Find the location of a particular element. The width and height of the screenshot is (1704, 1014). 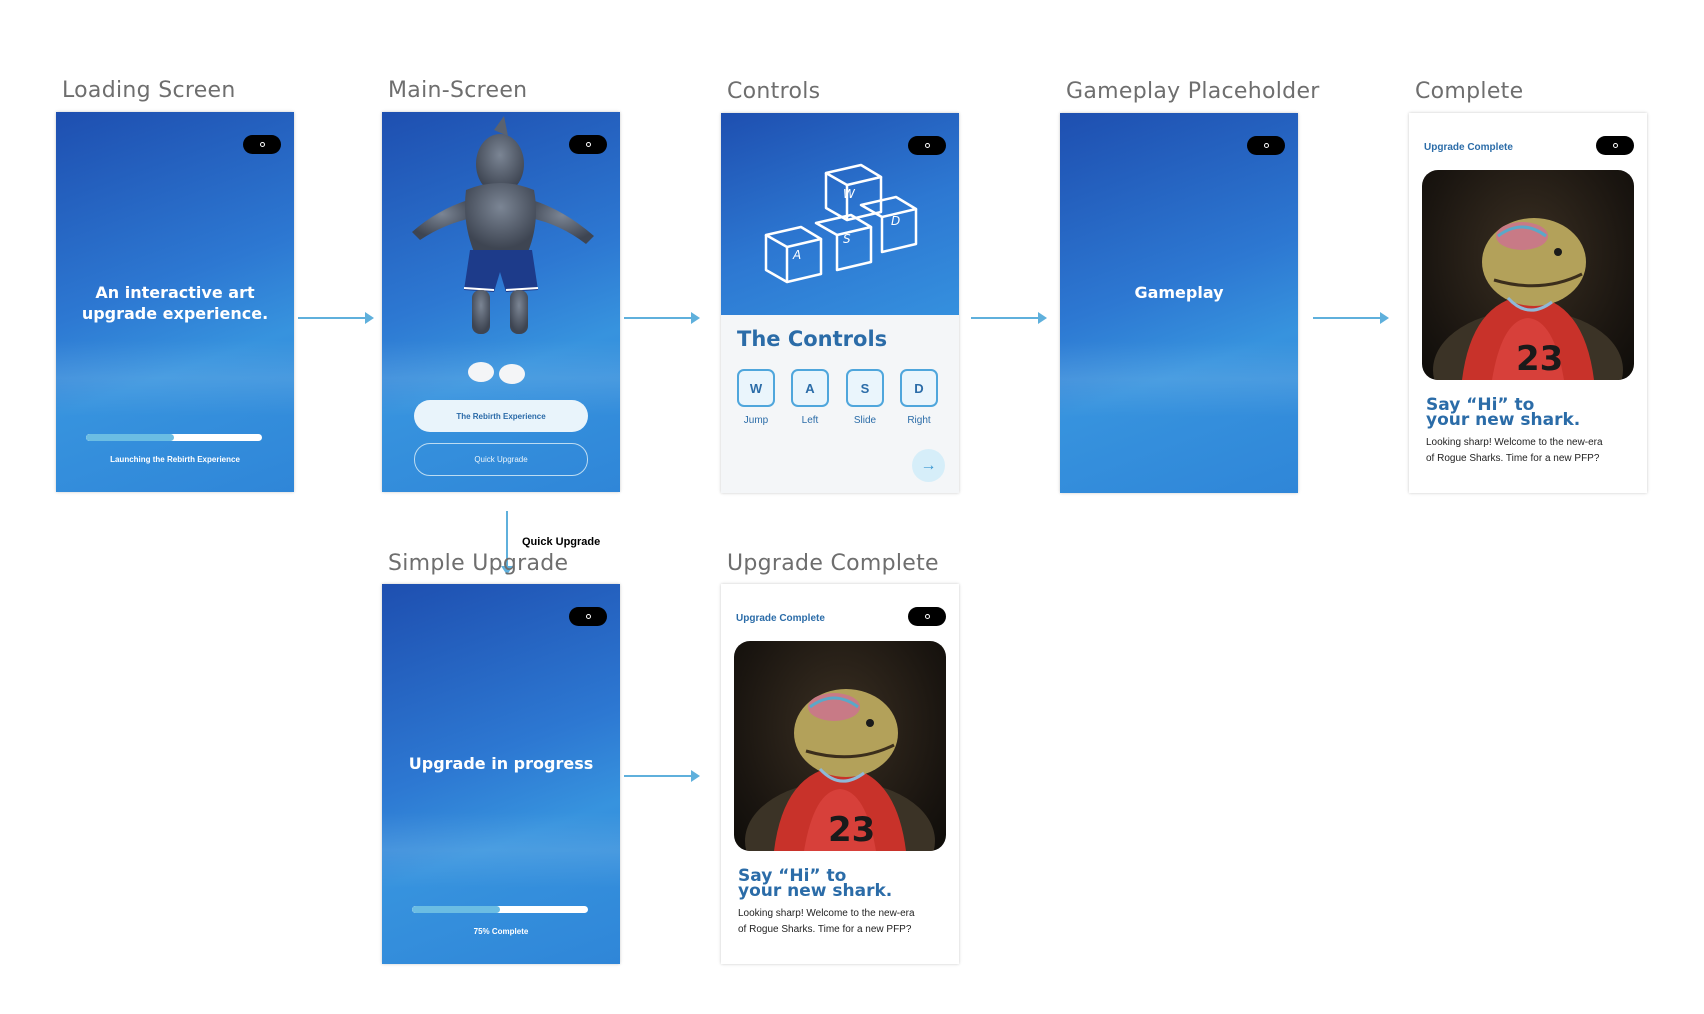

frame-title-controls: Controls is located at coordinates (774, 91).